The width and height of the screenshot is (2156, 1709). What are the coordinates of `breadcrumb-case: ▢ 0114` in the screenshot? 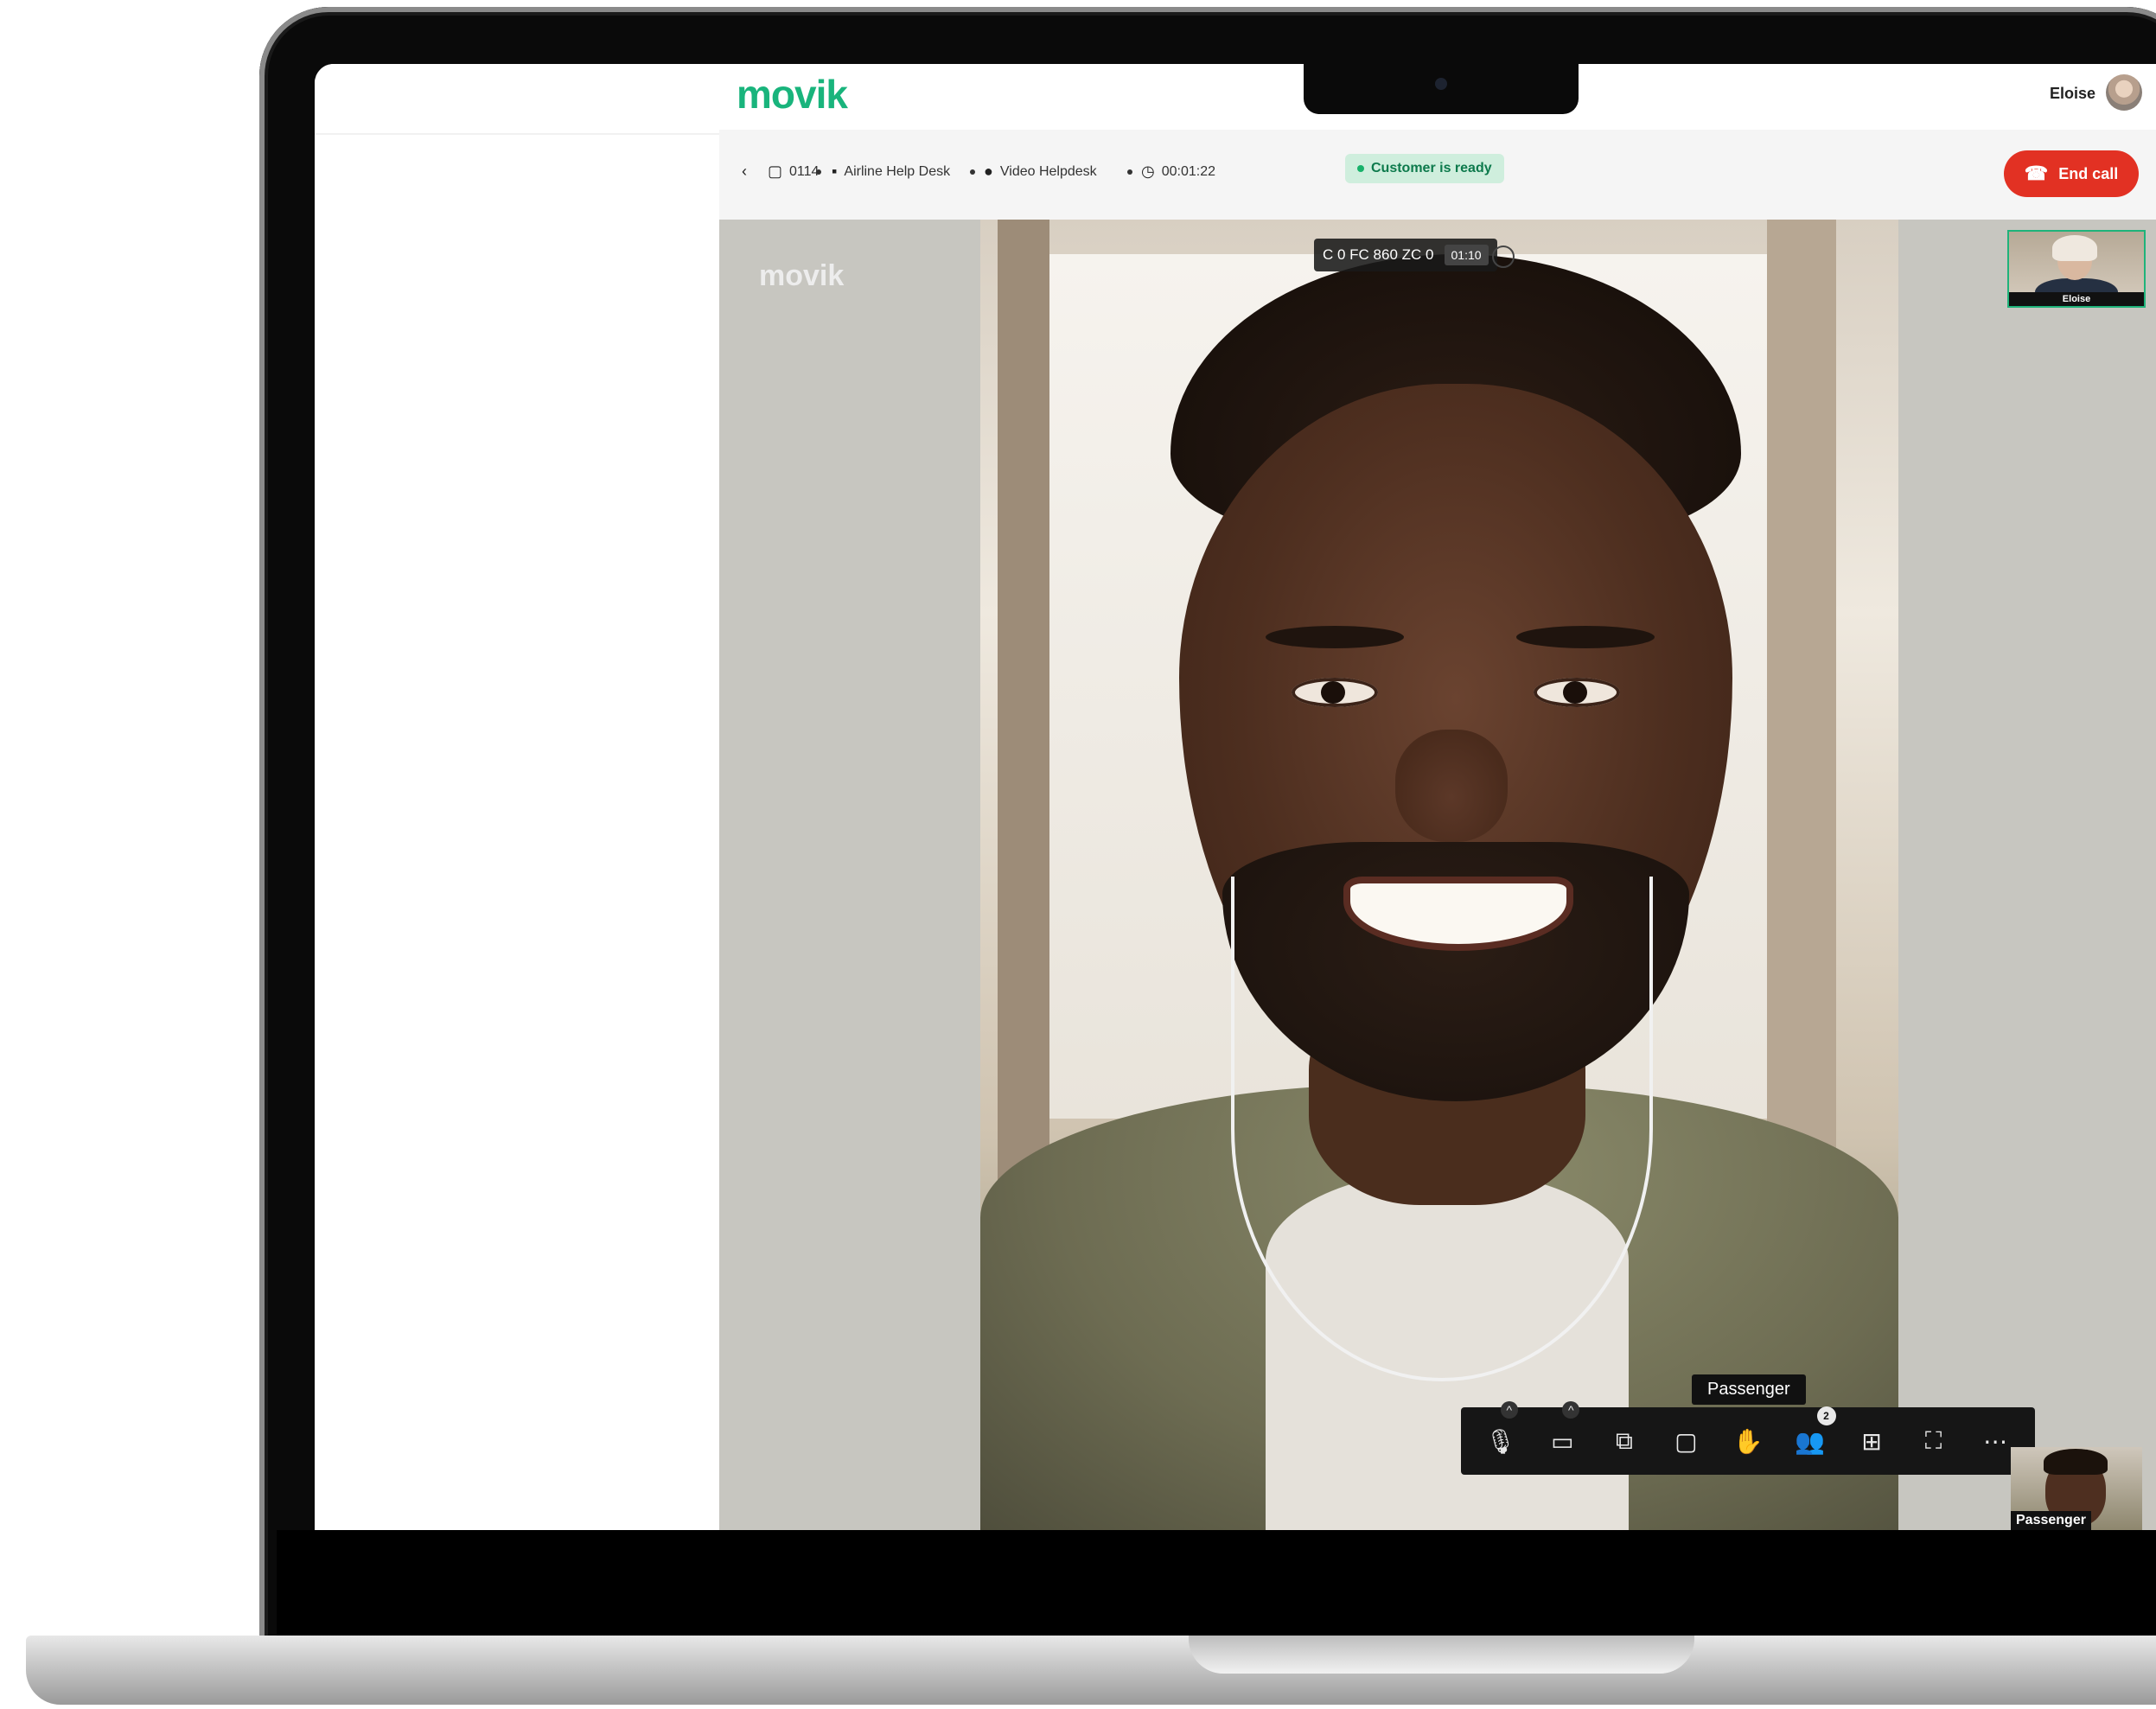 It's located at (793, 172).